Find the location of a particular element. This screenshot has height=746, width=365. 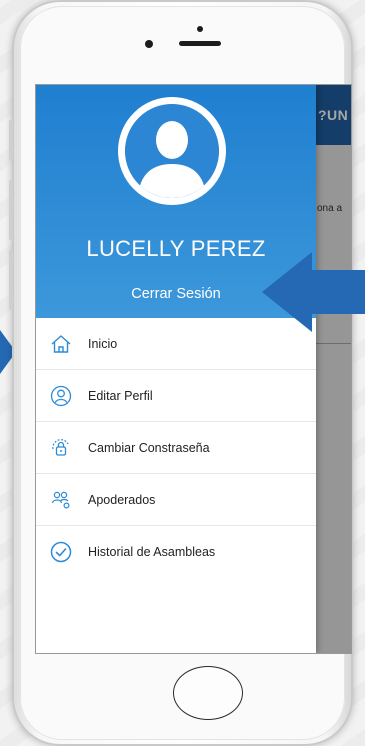

menu-item-label: Inicio is located at coordinates (103, 343).